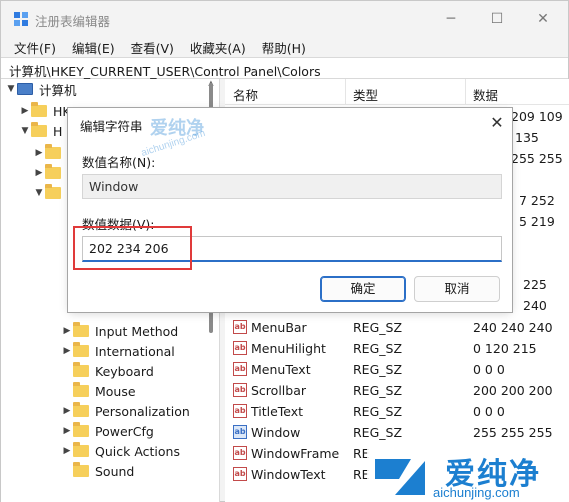 The width and height of the screenshot is (569, 502). I want to click on menu-view: 查看(V), so click(152, 46).